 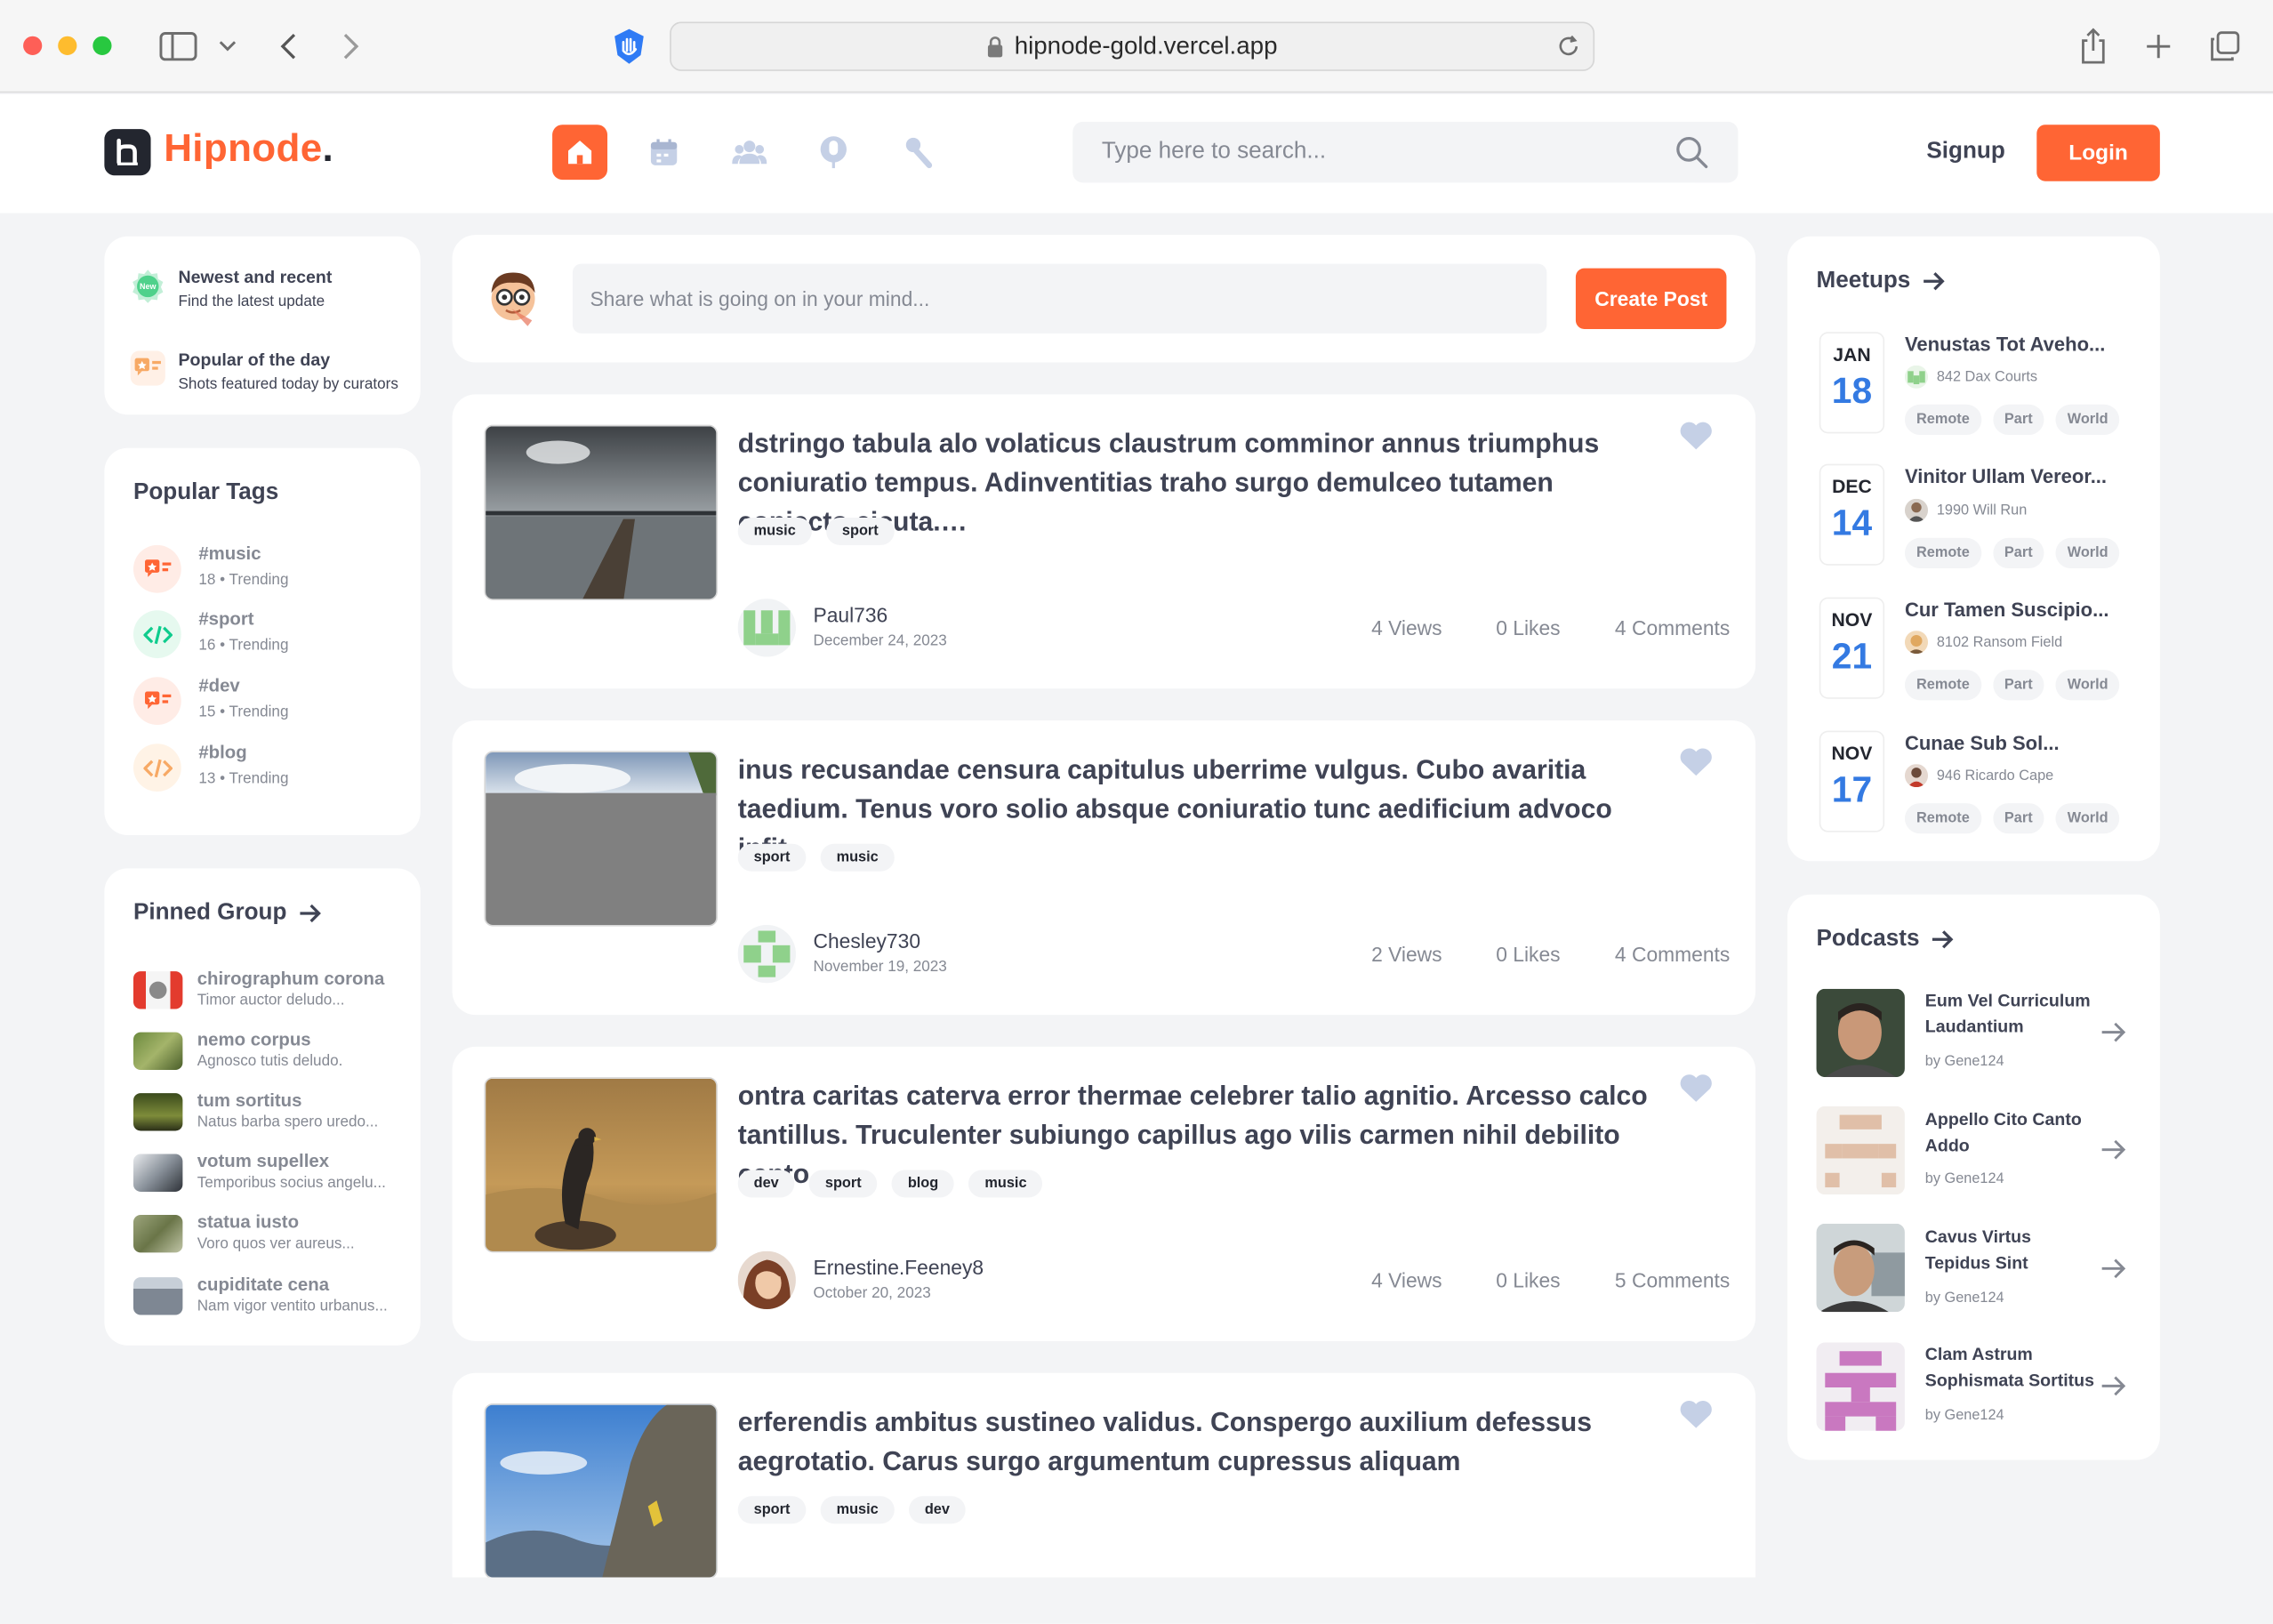 What do you see at coordinates (1388, 152) in the screenshot?
I see `search-input` at bounding box center [1388, 152].